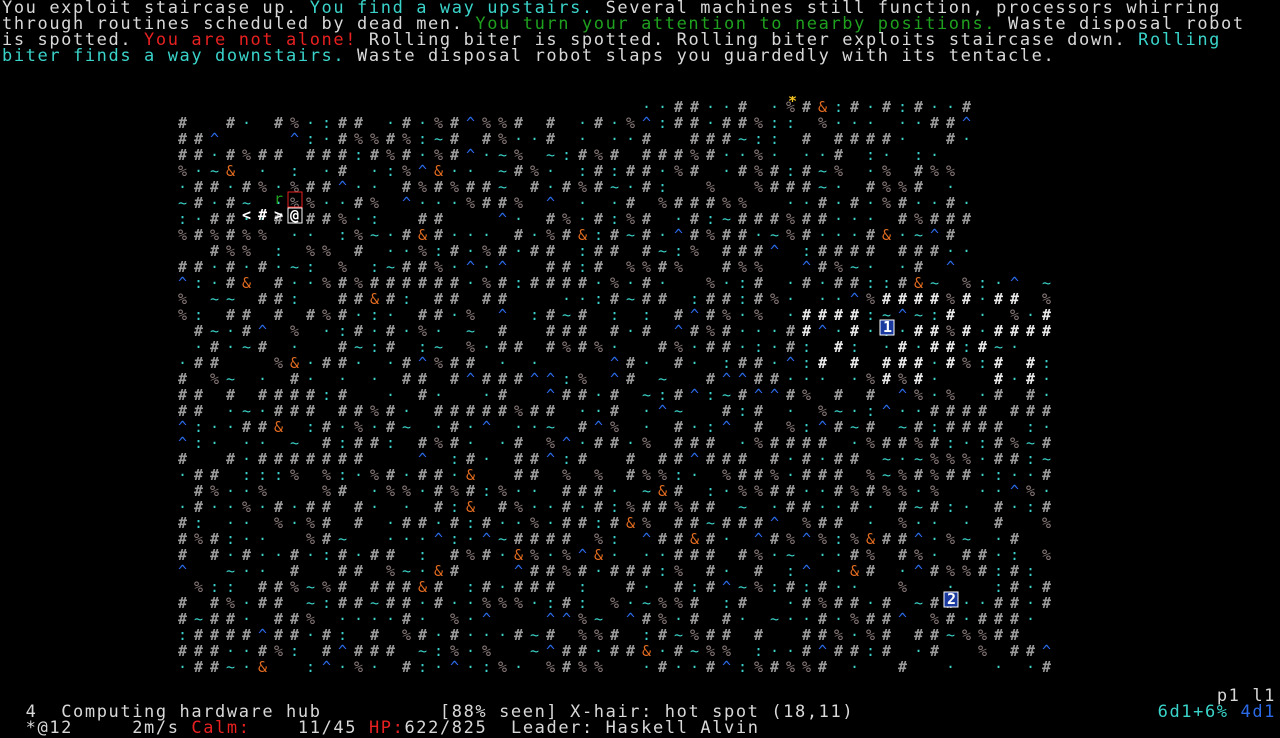  Describe the element at coordinates (49, 728) in the screenshot. I see `party-marker: *@12` at that location.